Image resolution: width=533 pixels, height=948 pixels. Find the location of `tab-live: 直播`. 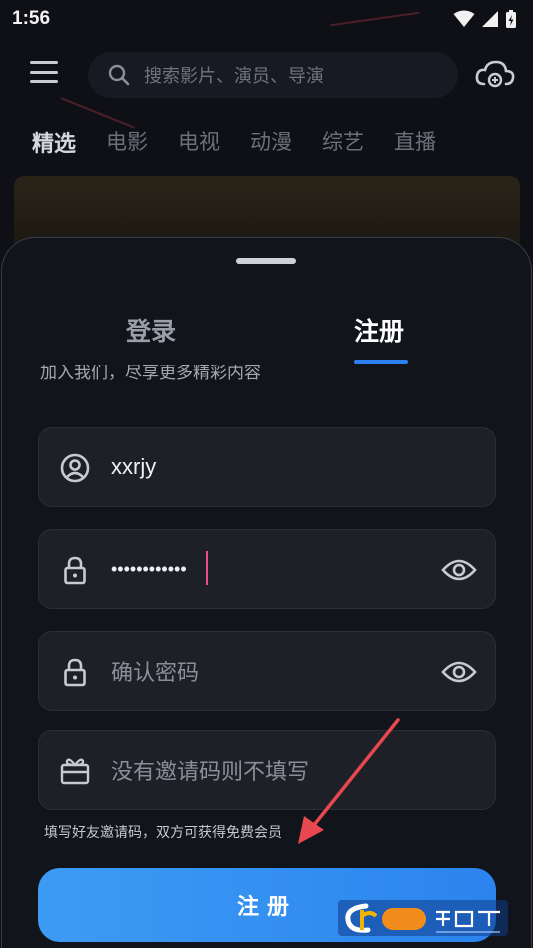

tab-live: 直播 is located at coordinates (415, 142).